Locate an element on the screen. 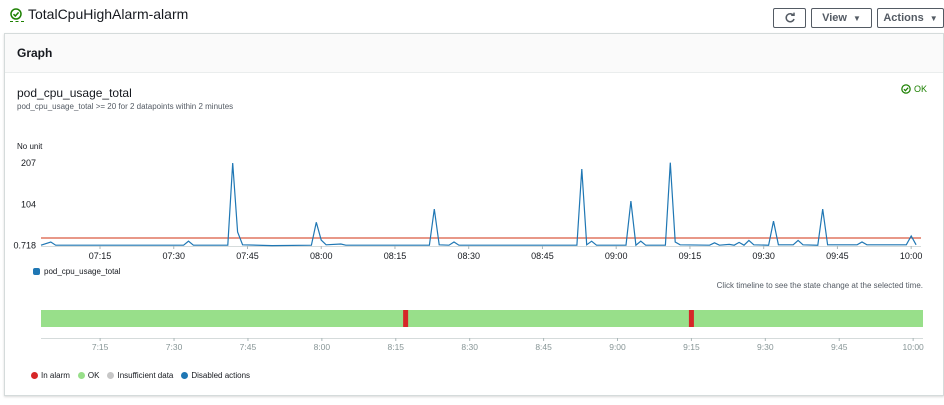 This screenshot has width=944, height=405. x-tick-label: 09:30 is located at coordinates (763, 256).